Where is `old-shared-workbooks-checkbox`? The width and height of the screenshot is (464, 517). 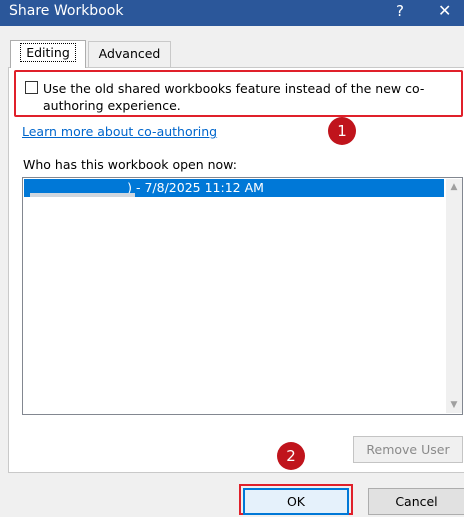
old-shared-workbooks-checkbox is located at coordinates (31, 87).